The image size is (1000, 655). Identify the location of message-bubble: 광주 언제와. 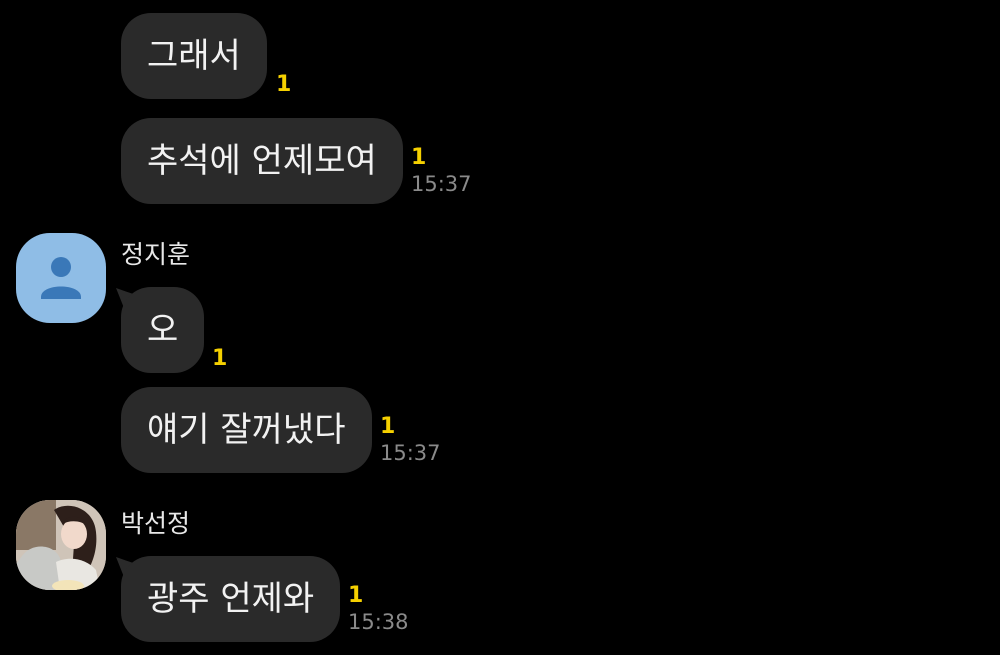
(231, 599).